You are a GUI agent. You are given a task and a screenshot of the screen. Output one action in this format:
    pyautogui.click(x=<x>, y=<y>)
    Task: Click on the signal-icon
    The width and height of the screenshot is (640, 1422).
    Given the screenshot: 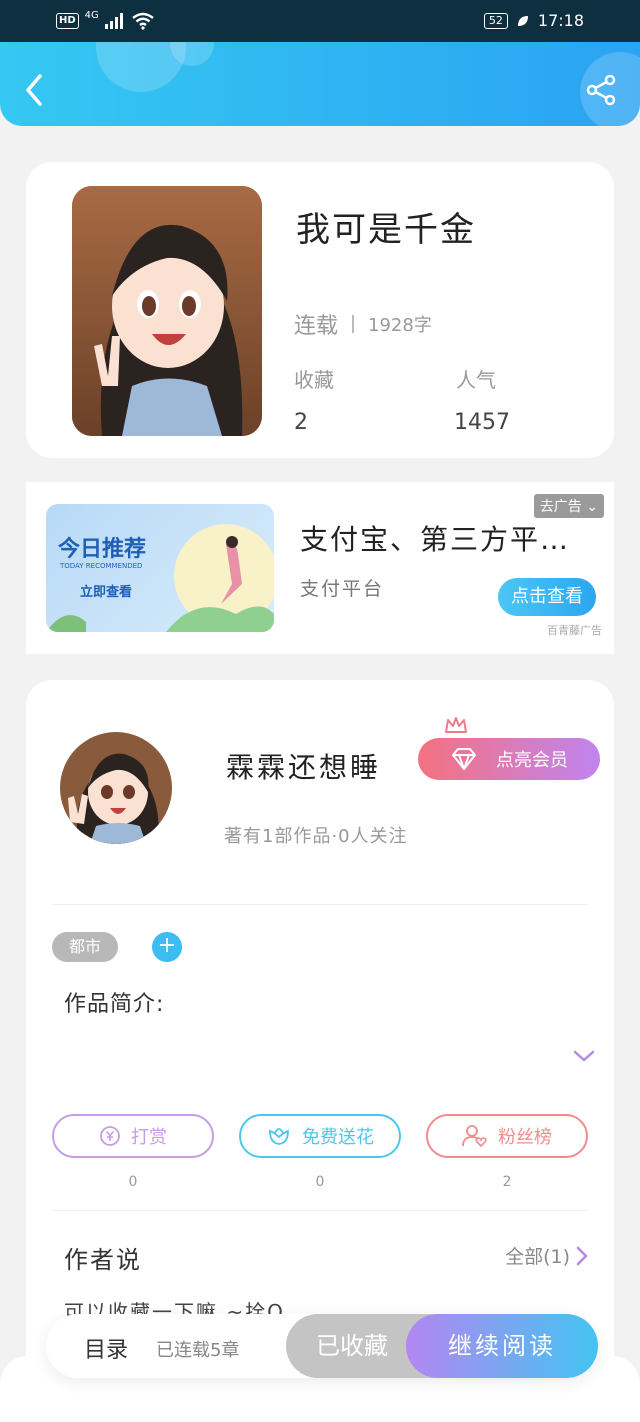 What is the action you would take?
    pyautogui.click(x=113, y=21)
    